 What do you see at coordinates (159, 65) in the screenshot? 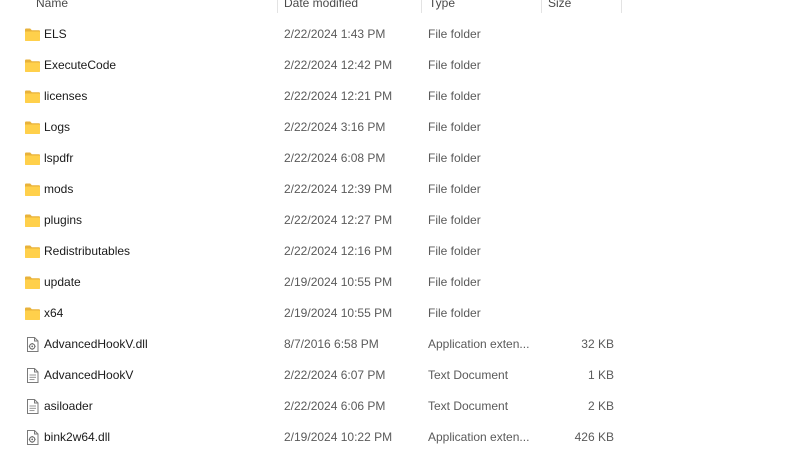
I see `file-name: ExecuteCode` at bounding box center [159, 65].